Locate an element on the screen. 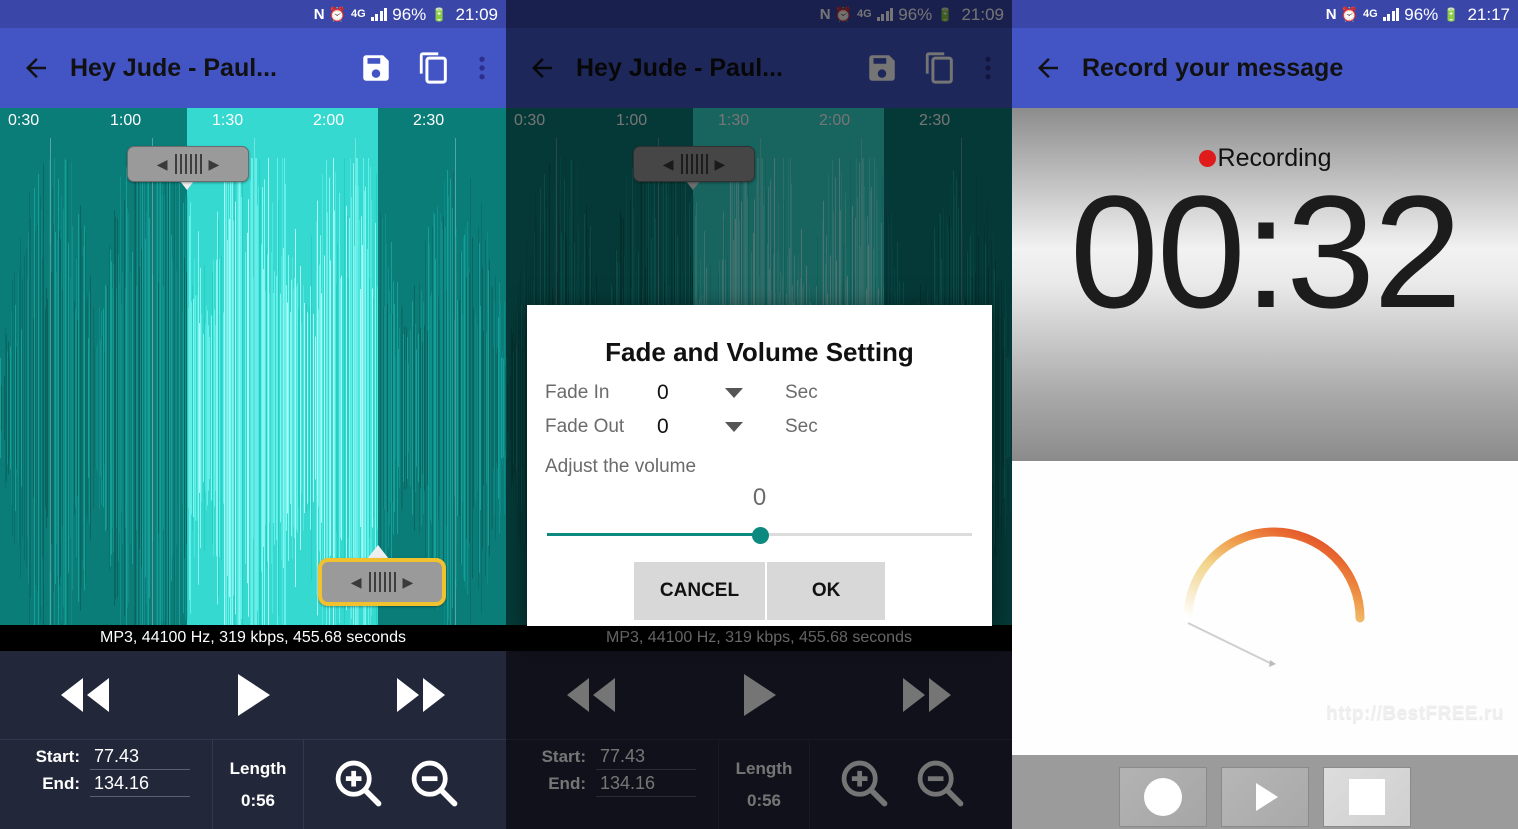 The image size is (1518, 829). end-row: End: 134.16 is located at coordinates (119, 785).